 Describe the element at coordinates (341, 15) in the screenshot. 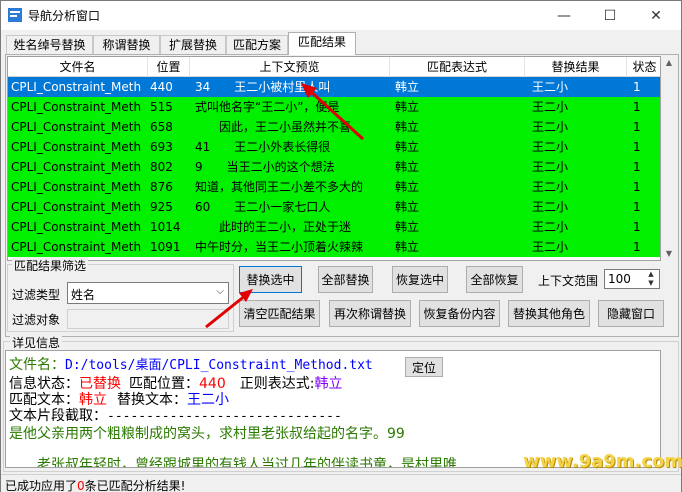

I see `title-bar: 导航分析窗口 — ☐ ✕` at that location.